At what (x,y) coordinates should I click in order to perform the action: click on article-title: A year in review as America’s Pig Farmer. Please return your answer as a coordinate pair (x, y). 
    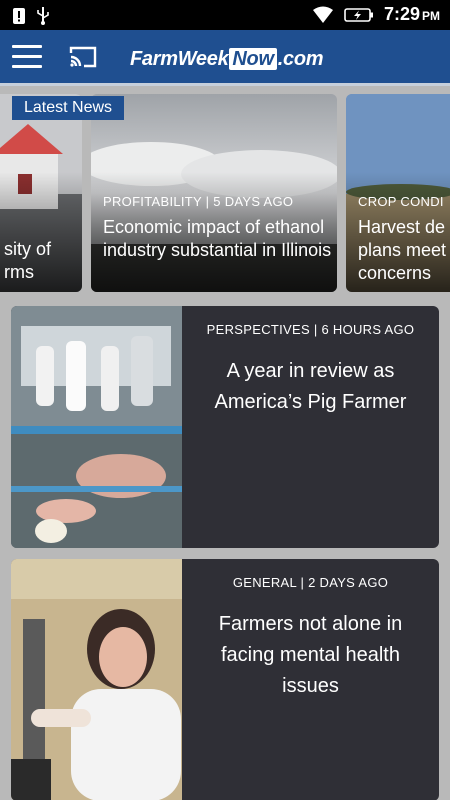
    Looking at the image, I should click on (310, 386).